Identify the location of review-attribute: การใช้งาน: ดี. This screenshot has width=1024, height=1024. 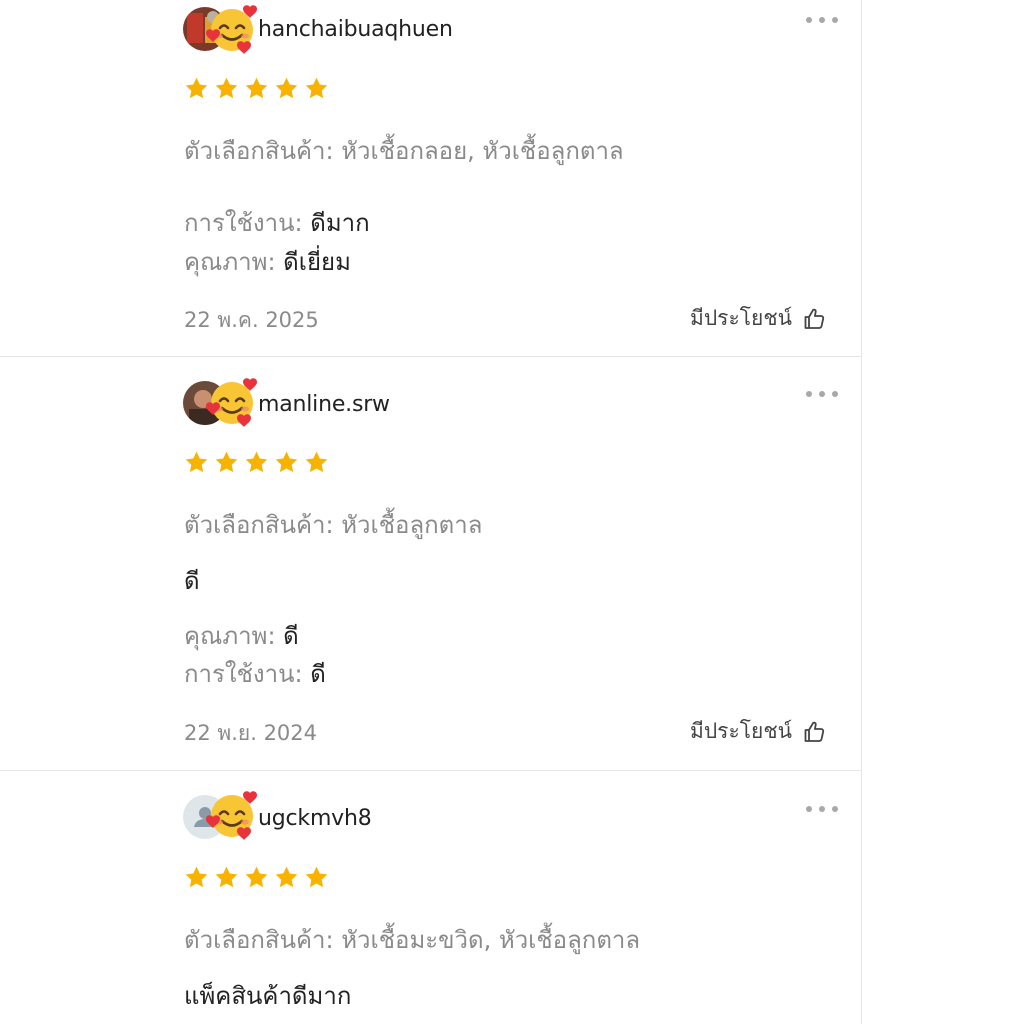
(255, 673).